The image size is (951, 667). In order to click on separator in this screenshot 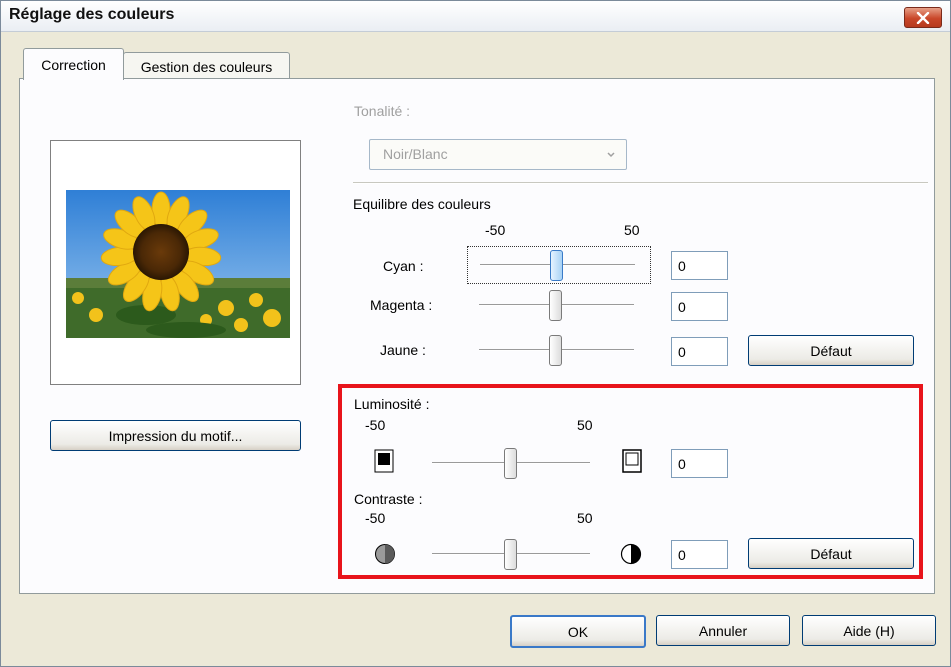, I will do `click(640, 183)`.